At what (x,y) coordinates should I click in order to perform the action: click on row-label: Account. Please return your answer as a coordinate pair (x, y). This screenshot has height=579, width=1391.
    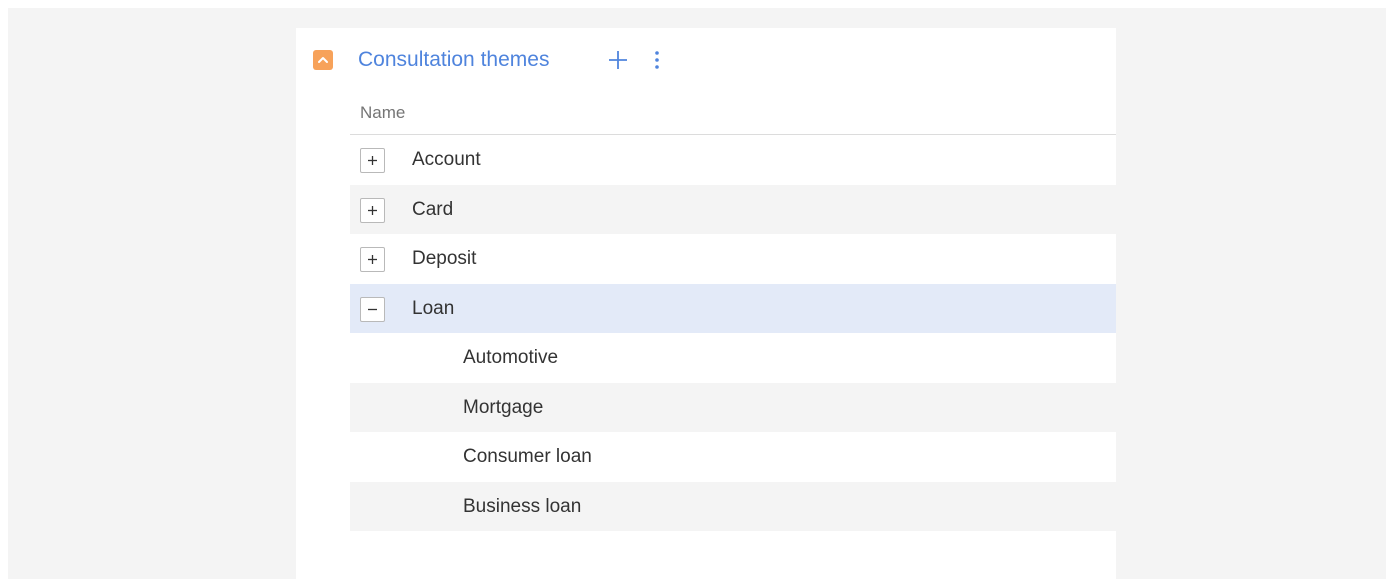
    Looking at the image, I should click on (446, 159).